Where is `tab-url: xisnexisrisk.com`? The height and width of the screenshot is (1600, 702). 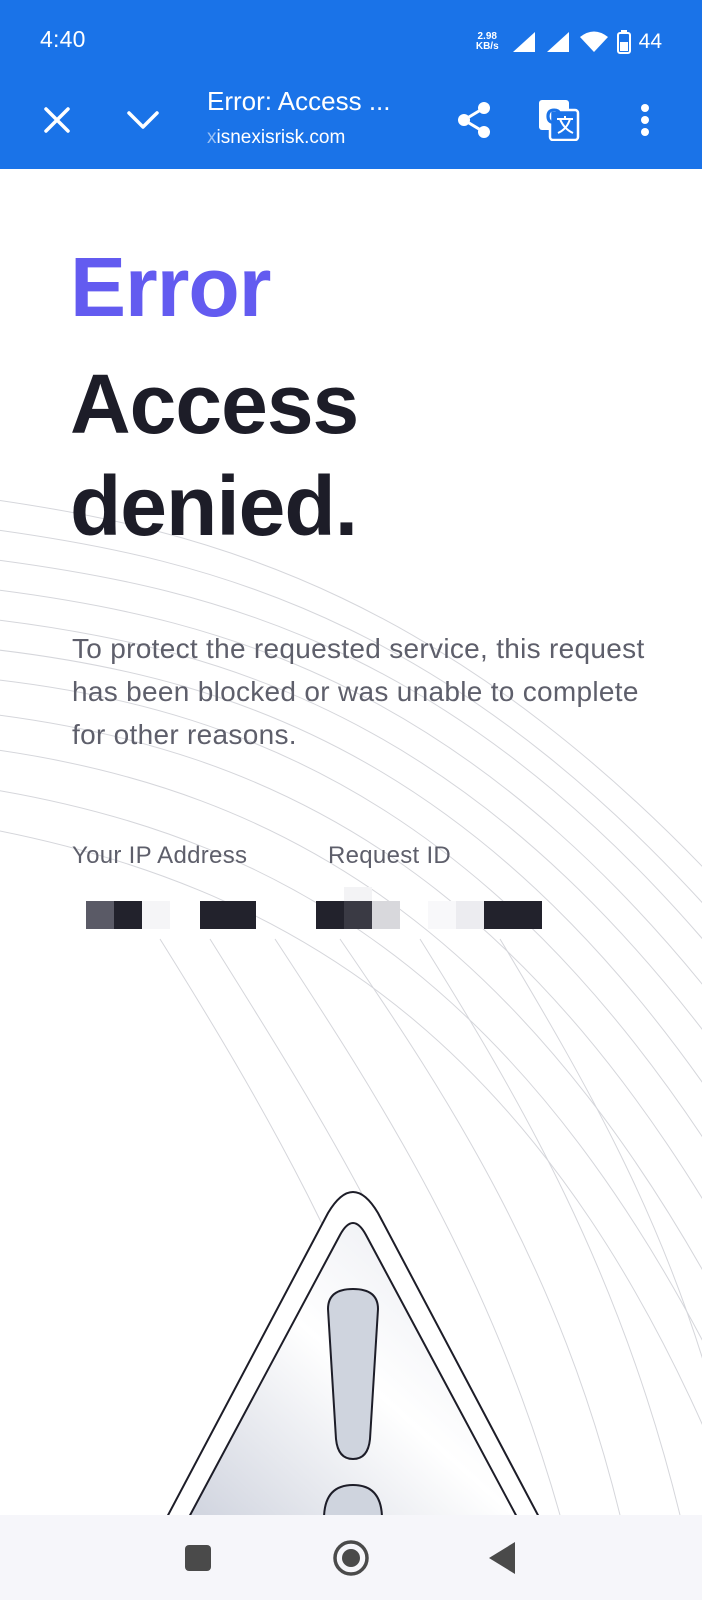
tab-url: xisnexisrisk.com is located at coordinates (276, 138).